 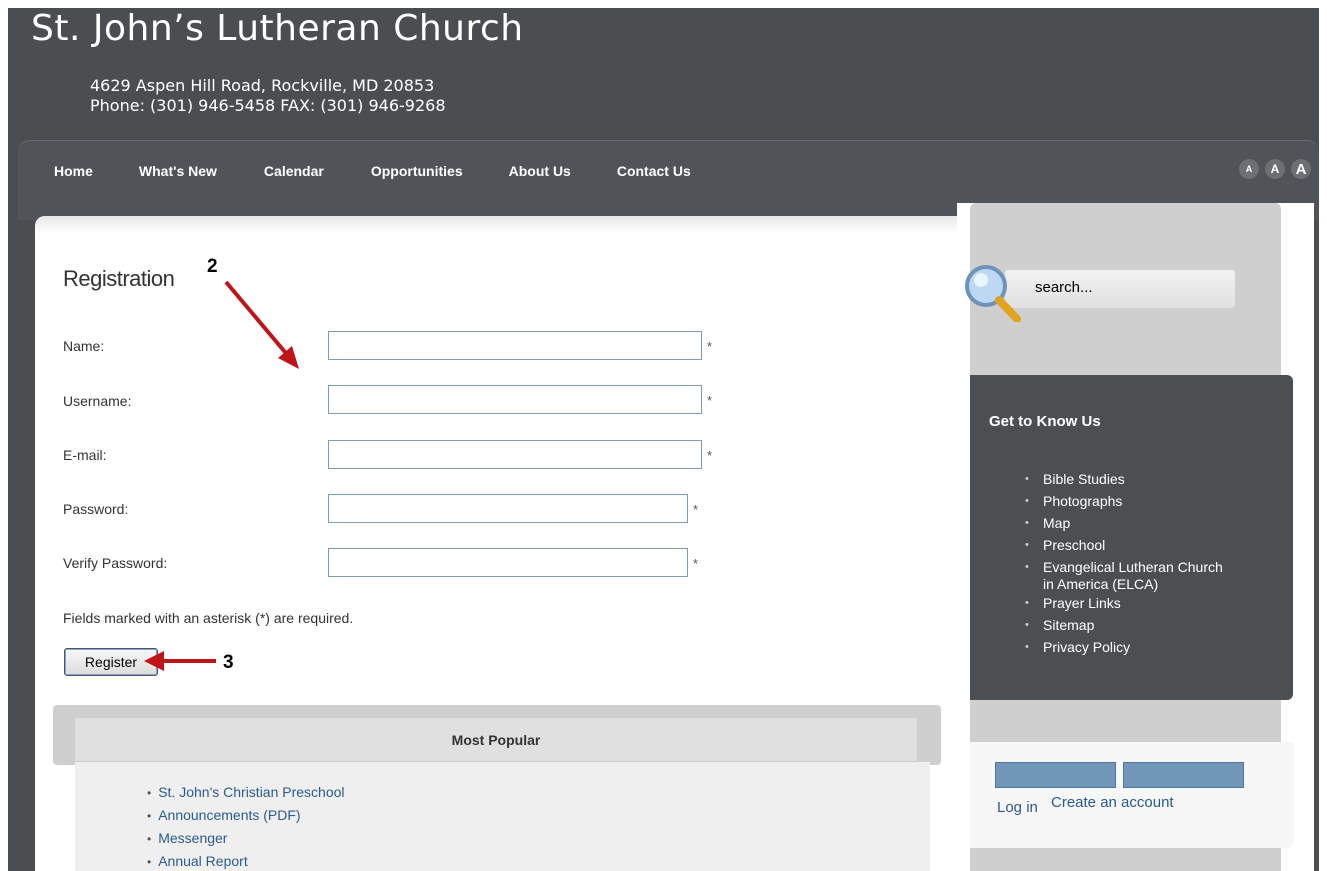 I want to click on create-account-link: Create an account, so click(x=1112, y=802).